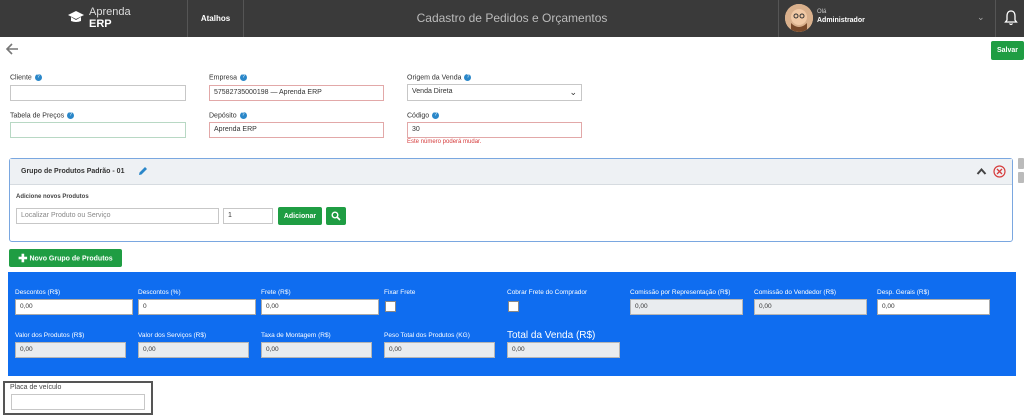 The height and width of the screenshot is (418, 1024). What do you see at coordinates (50, 335) in the screenshot?
I see `valor-produtos-label: Valor dos Produtos (R$)` at bounding box center [50, 335].